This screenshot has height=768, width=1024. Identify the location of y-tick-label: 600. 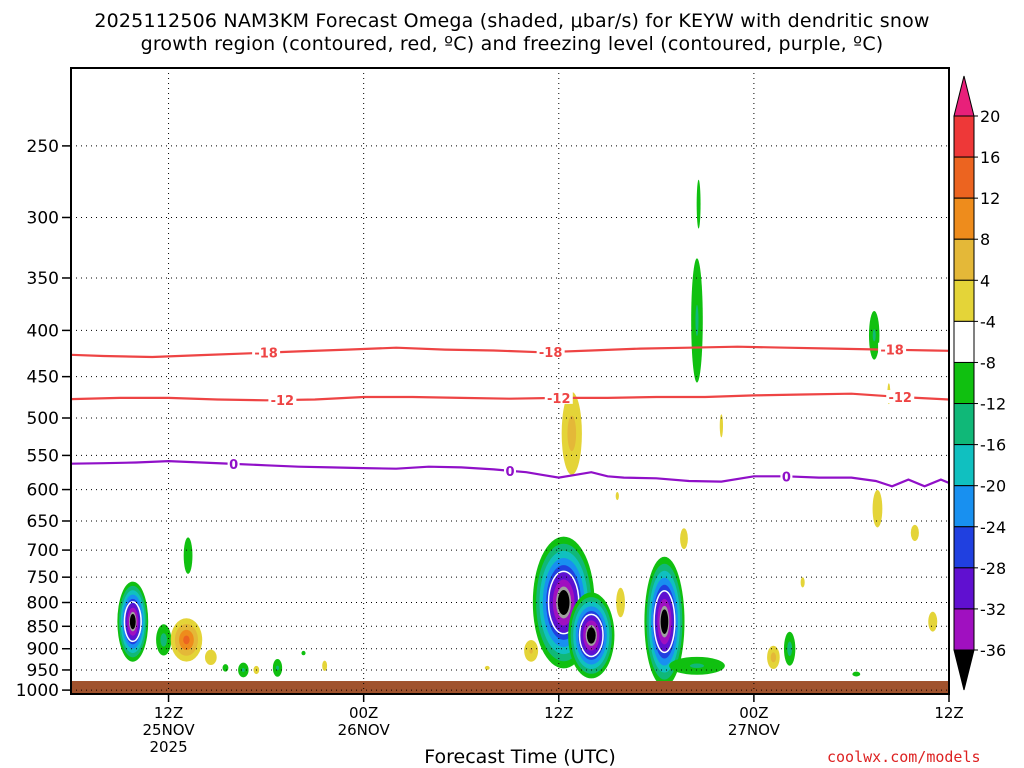
(43, 491).